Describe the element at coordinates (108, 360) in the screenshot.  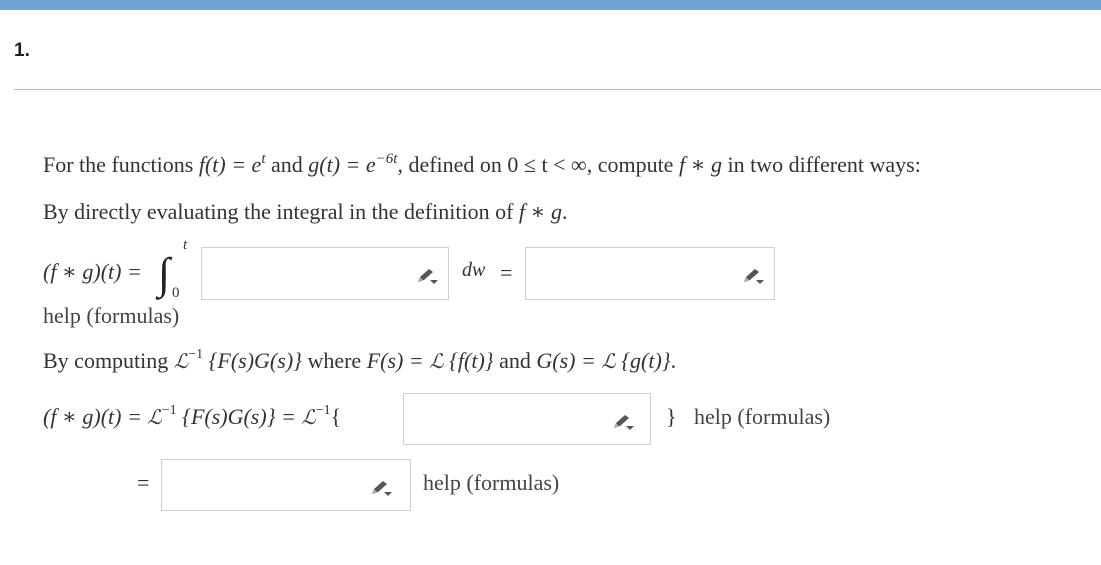
I see `part2-text: By computing` at that location.